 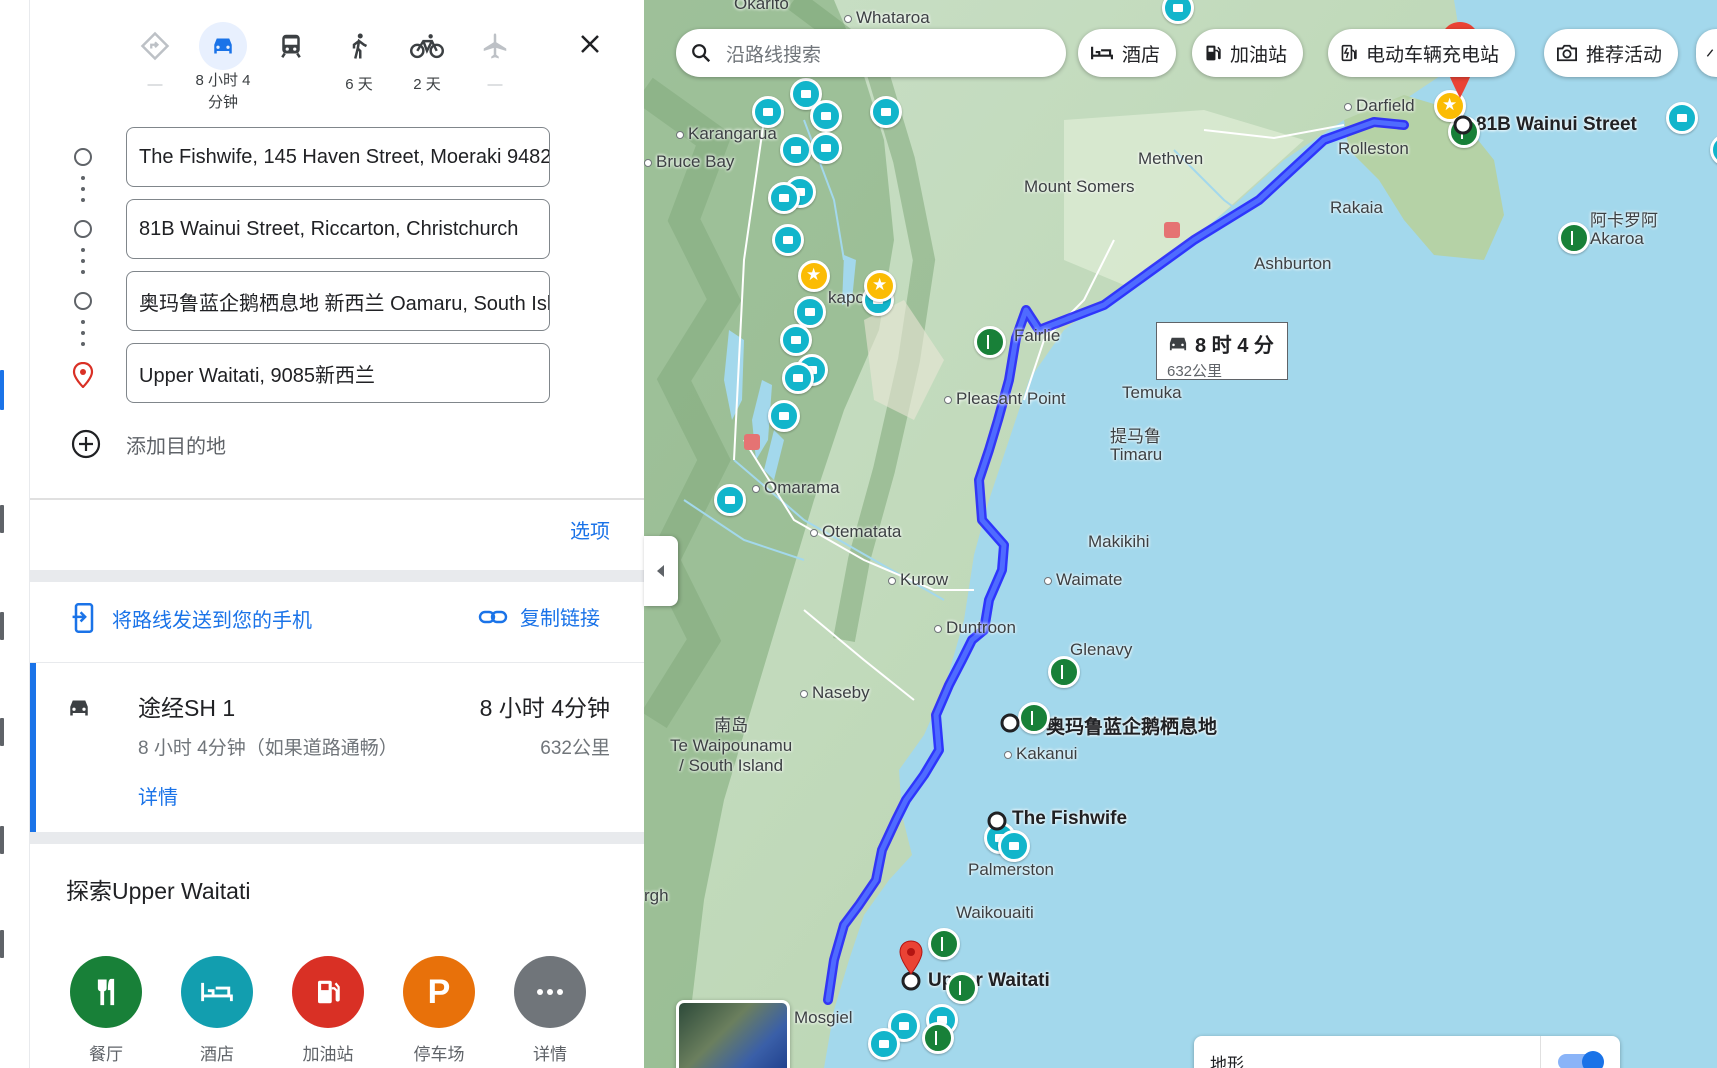 I want to click on chip-label: 加油站, so click(x=1259, y=55).